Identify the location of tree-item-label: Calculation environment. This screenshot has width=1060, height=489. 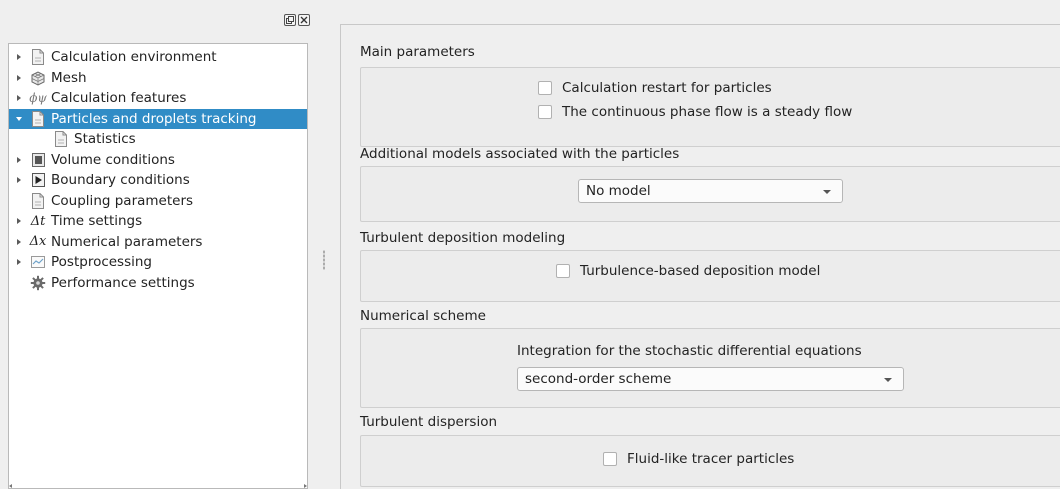
(134, 57).